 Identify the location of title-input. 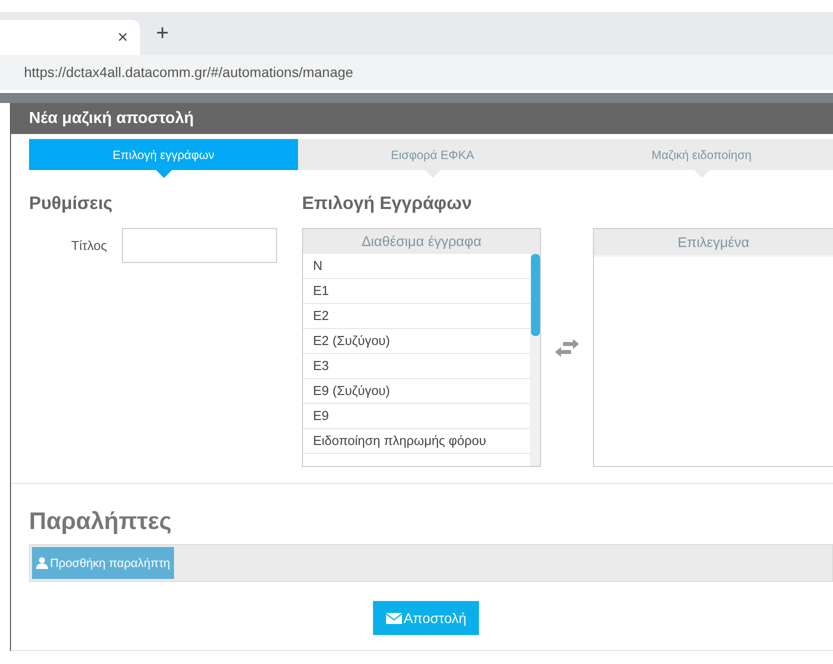
(199, 245).